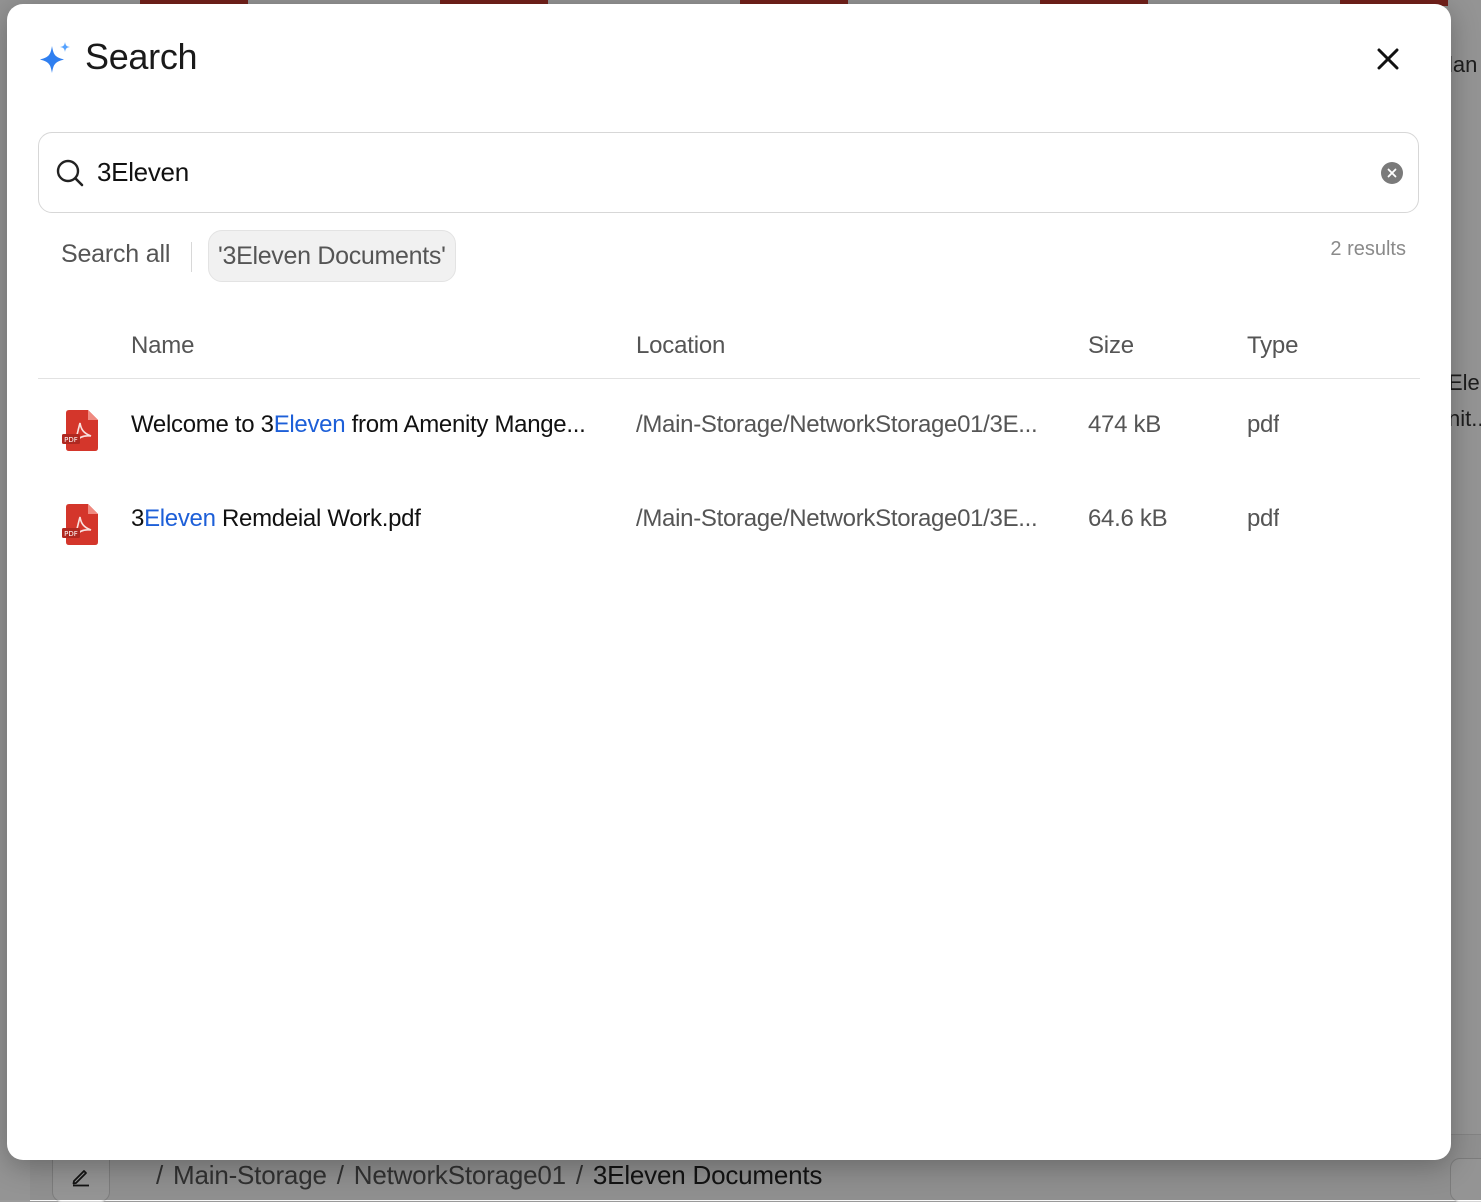 This screenshot has width=1481, height=1202. What do you see at coordinates (55, 57) in the screenshot?
I see `sparkle-icon` at bounding box center [55, 57].